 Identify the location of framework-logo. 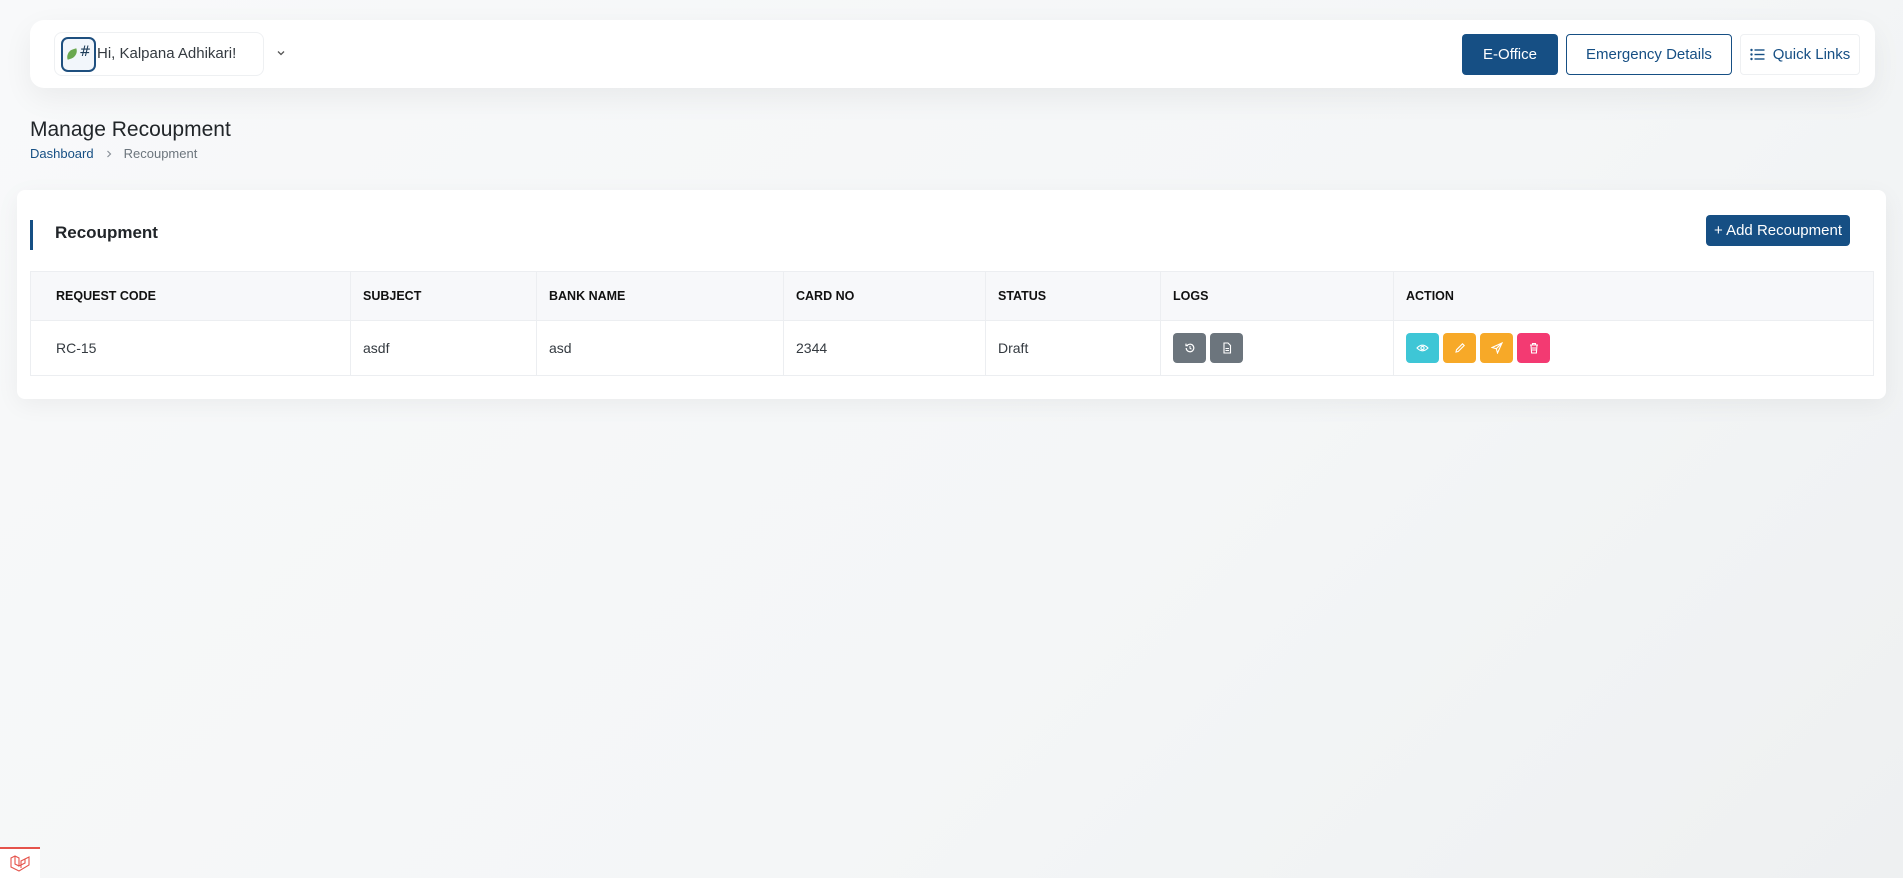
(20, 862).